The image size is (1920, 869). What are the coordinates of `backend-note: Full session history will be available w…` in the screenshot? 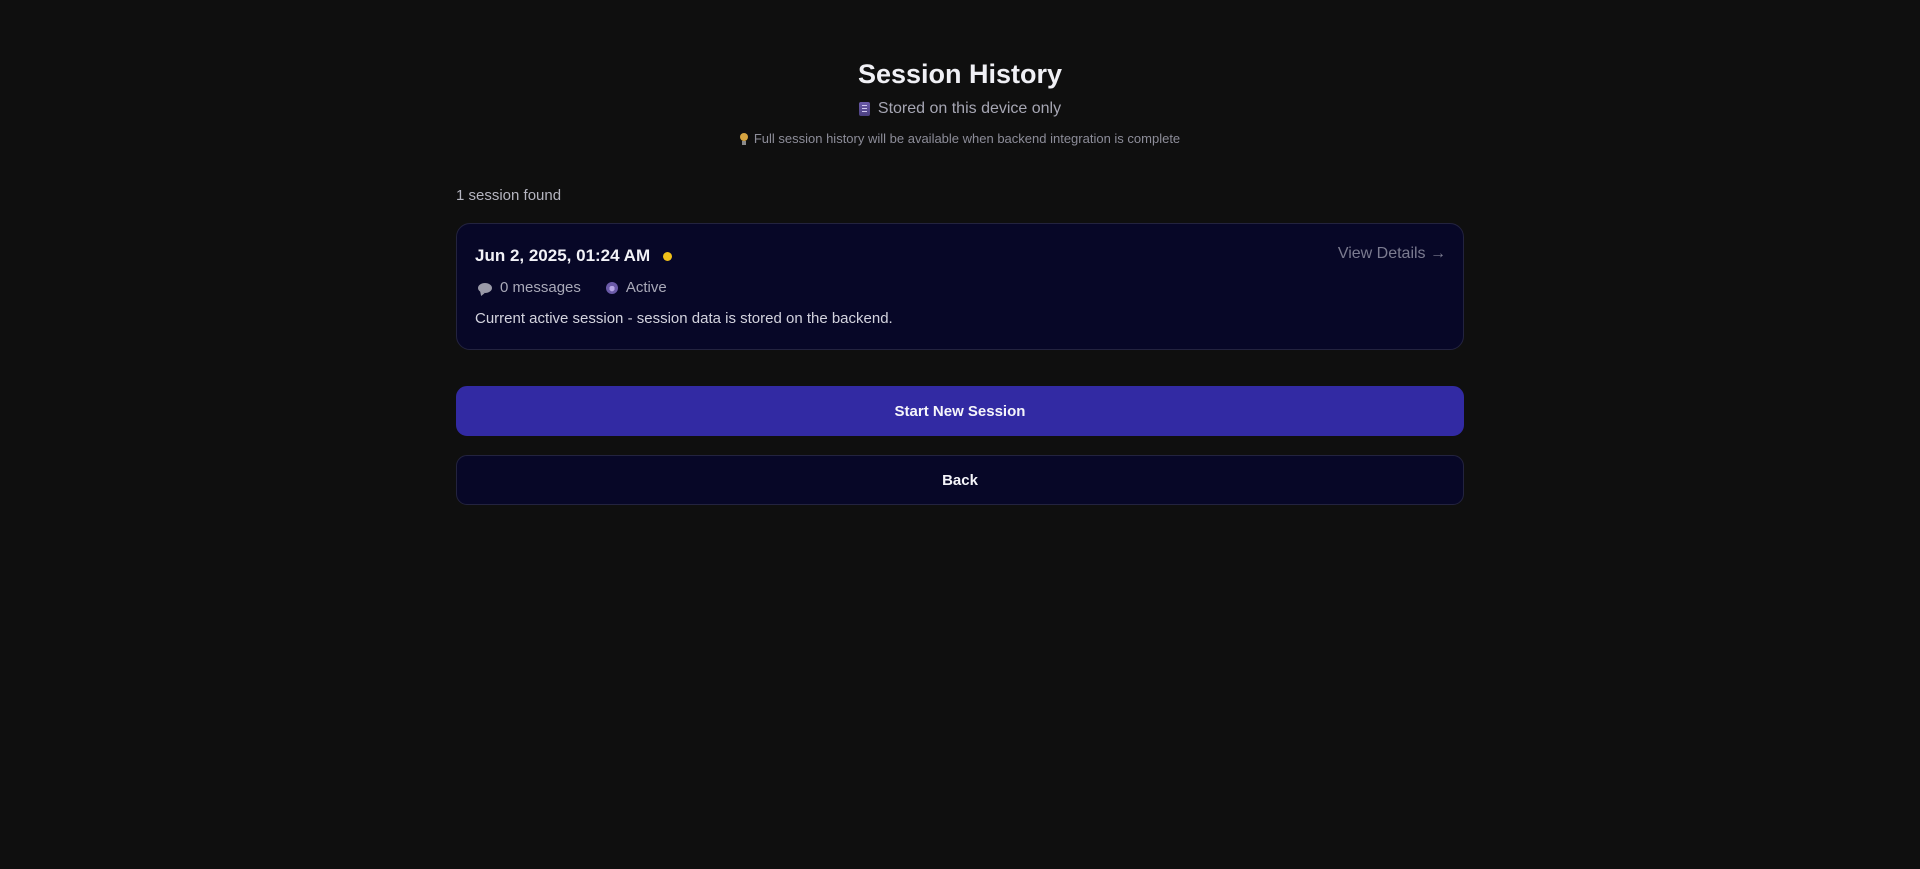 It's located at (960, 139).